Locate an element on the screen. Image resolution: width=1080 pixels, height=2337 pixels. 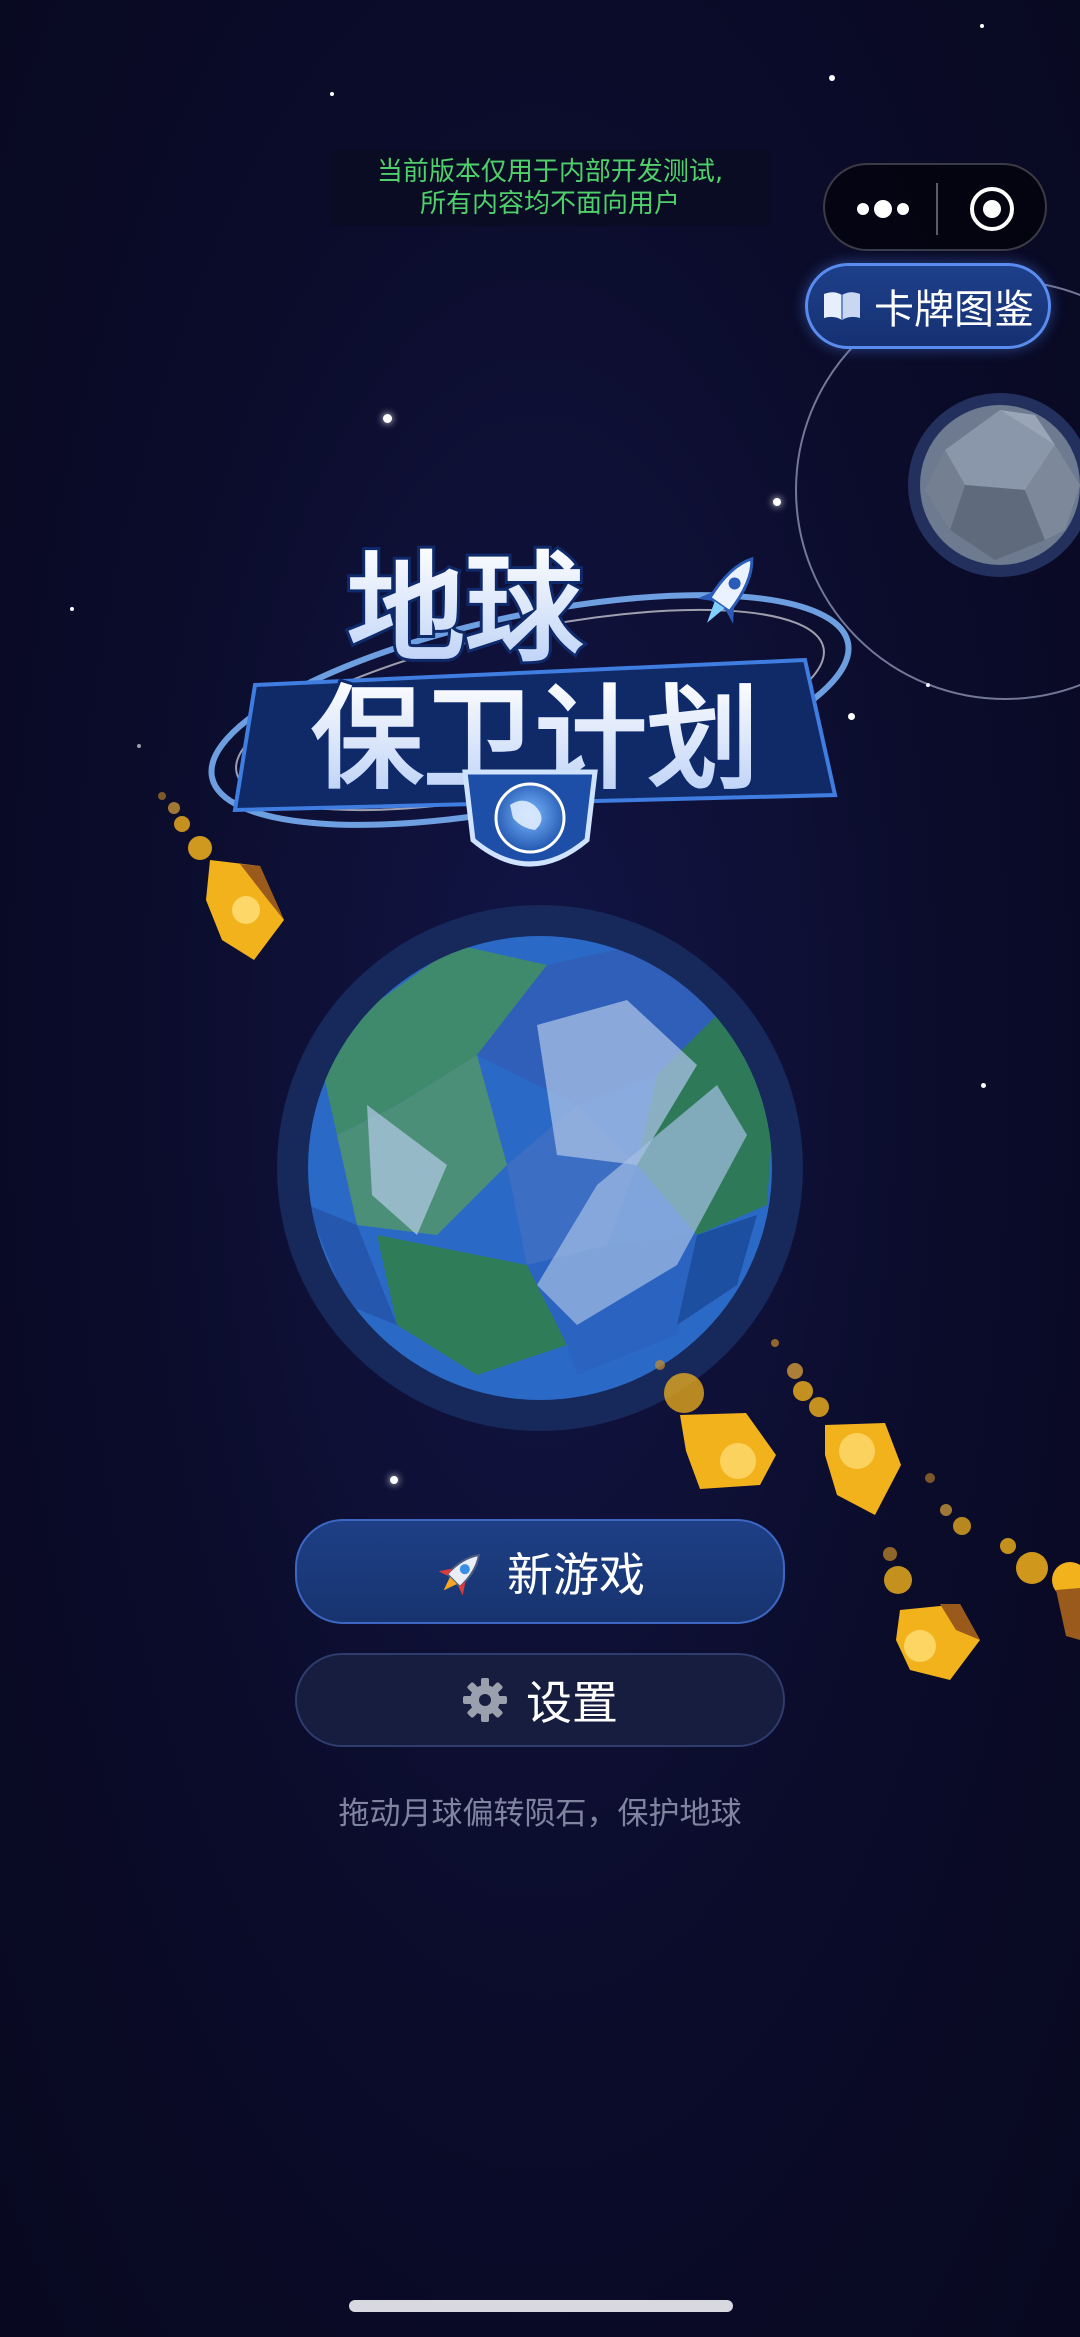
logo-title-line1: 地球 is located at coordinates (465, 609).